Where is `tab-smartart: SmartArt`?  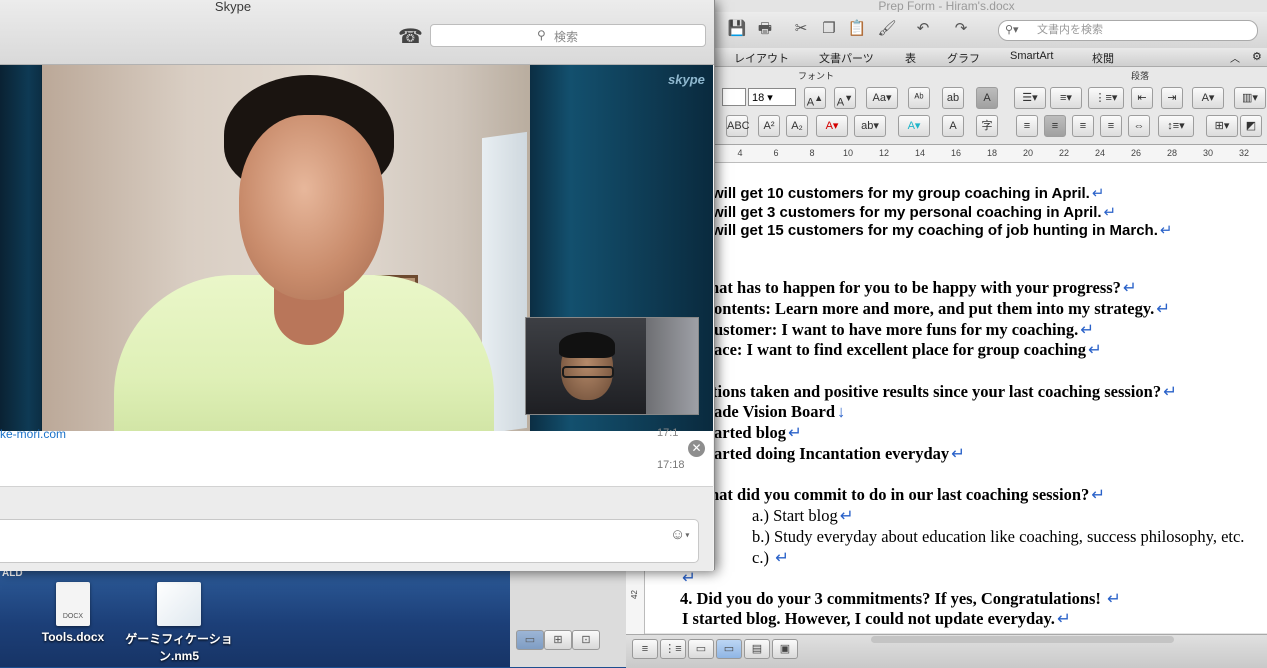
tab-smartart: SmartArt is located at coordinates (1031, 56).